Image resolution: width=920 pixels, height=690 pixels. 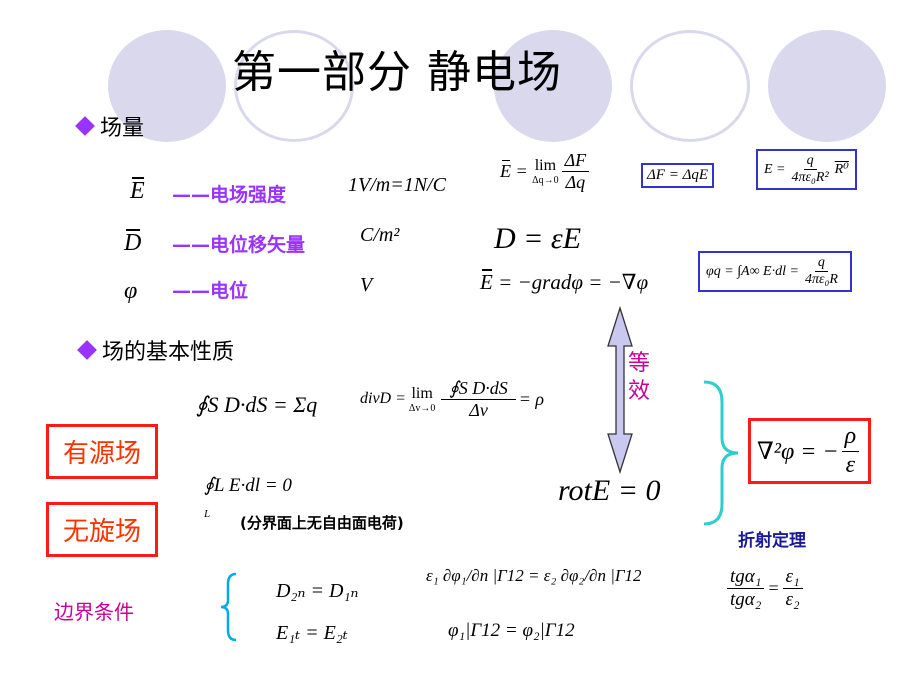 What do you see at coordinates (575, 161) in the screenshot?
I see `numerator: ΔF` at bounding box center [575, 161].